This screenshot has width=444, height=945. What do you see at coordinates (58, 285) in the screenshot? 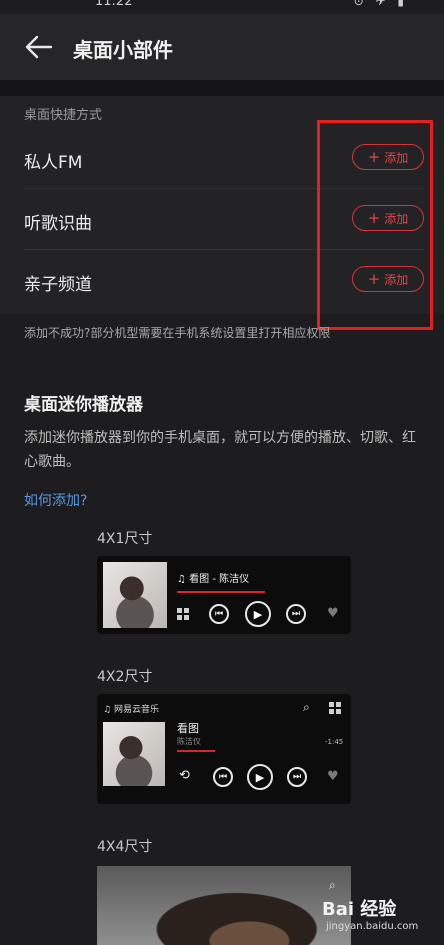
I see `shortcut-label: 亲子频道` at bounding box center [58, 285].